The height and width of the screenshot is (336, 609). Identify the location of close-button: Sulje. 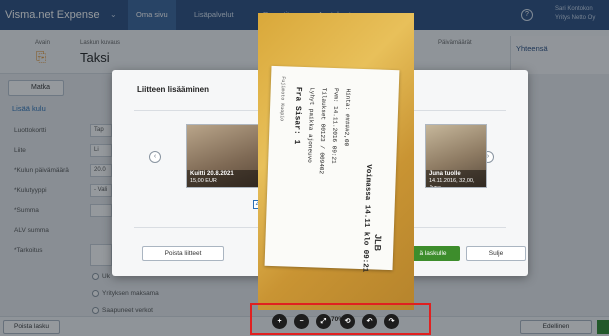
(496, 253).